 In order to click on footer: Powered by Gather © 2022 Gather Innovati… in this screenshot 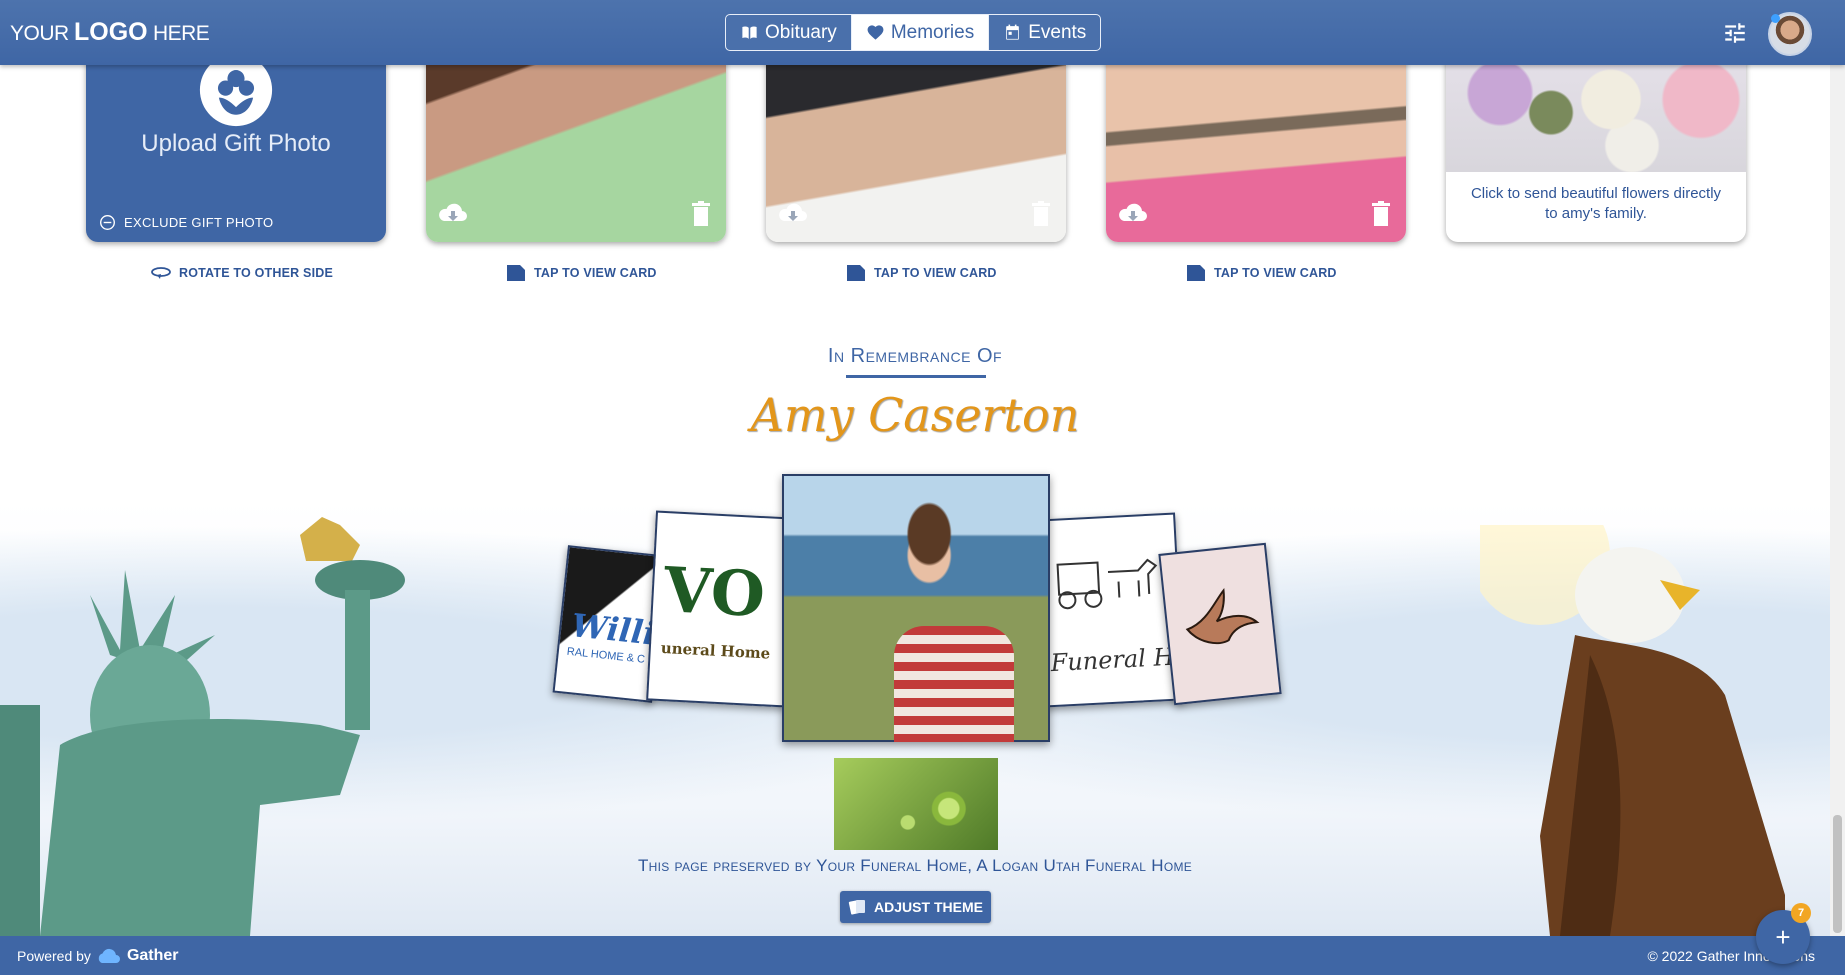, I will do `click(922, 955)`.